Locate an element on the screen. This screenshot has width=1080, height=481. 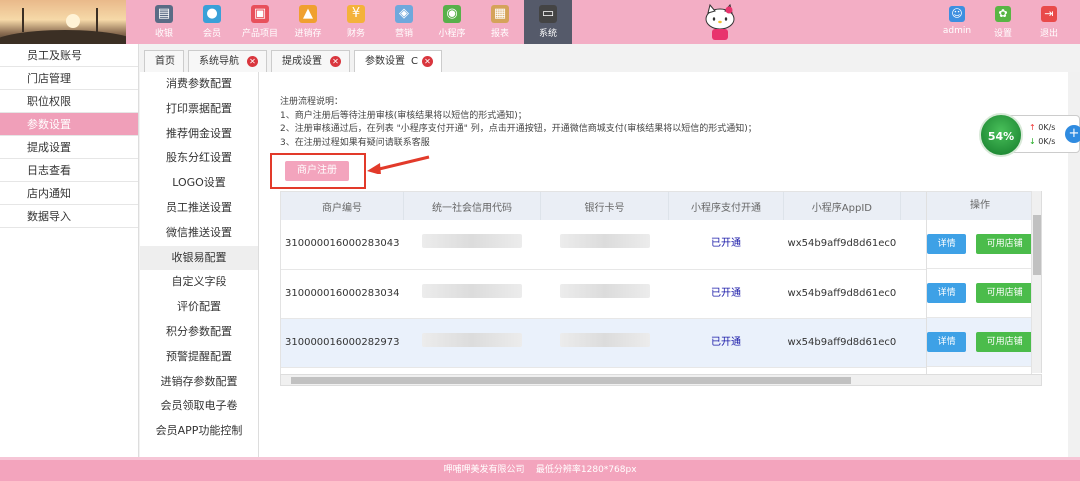
tab-2: 提成设置 ✕ is located at coordinates (310, 61).